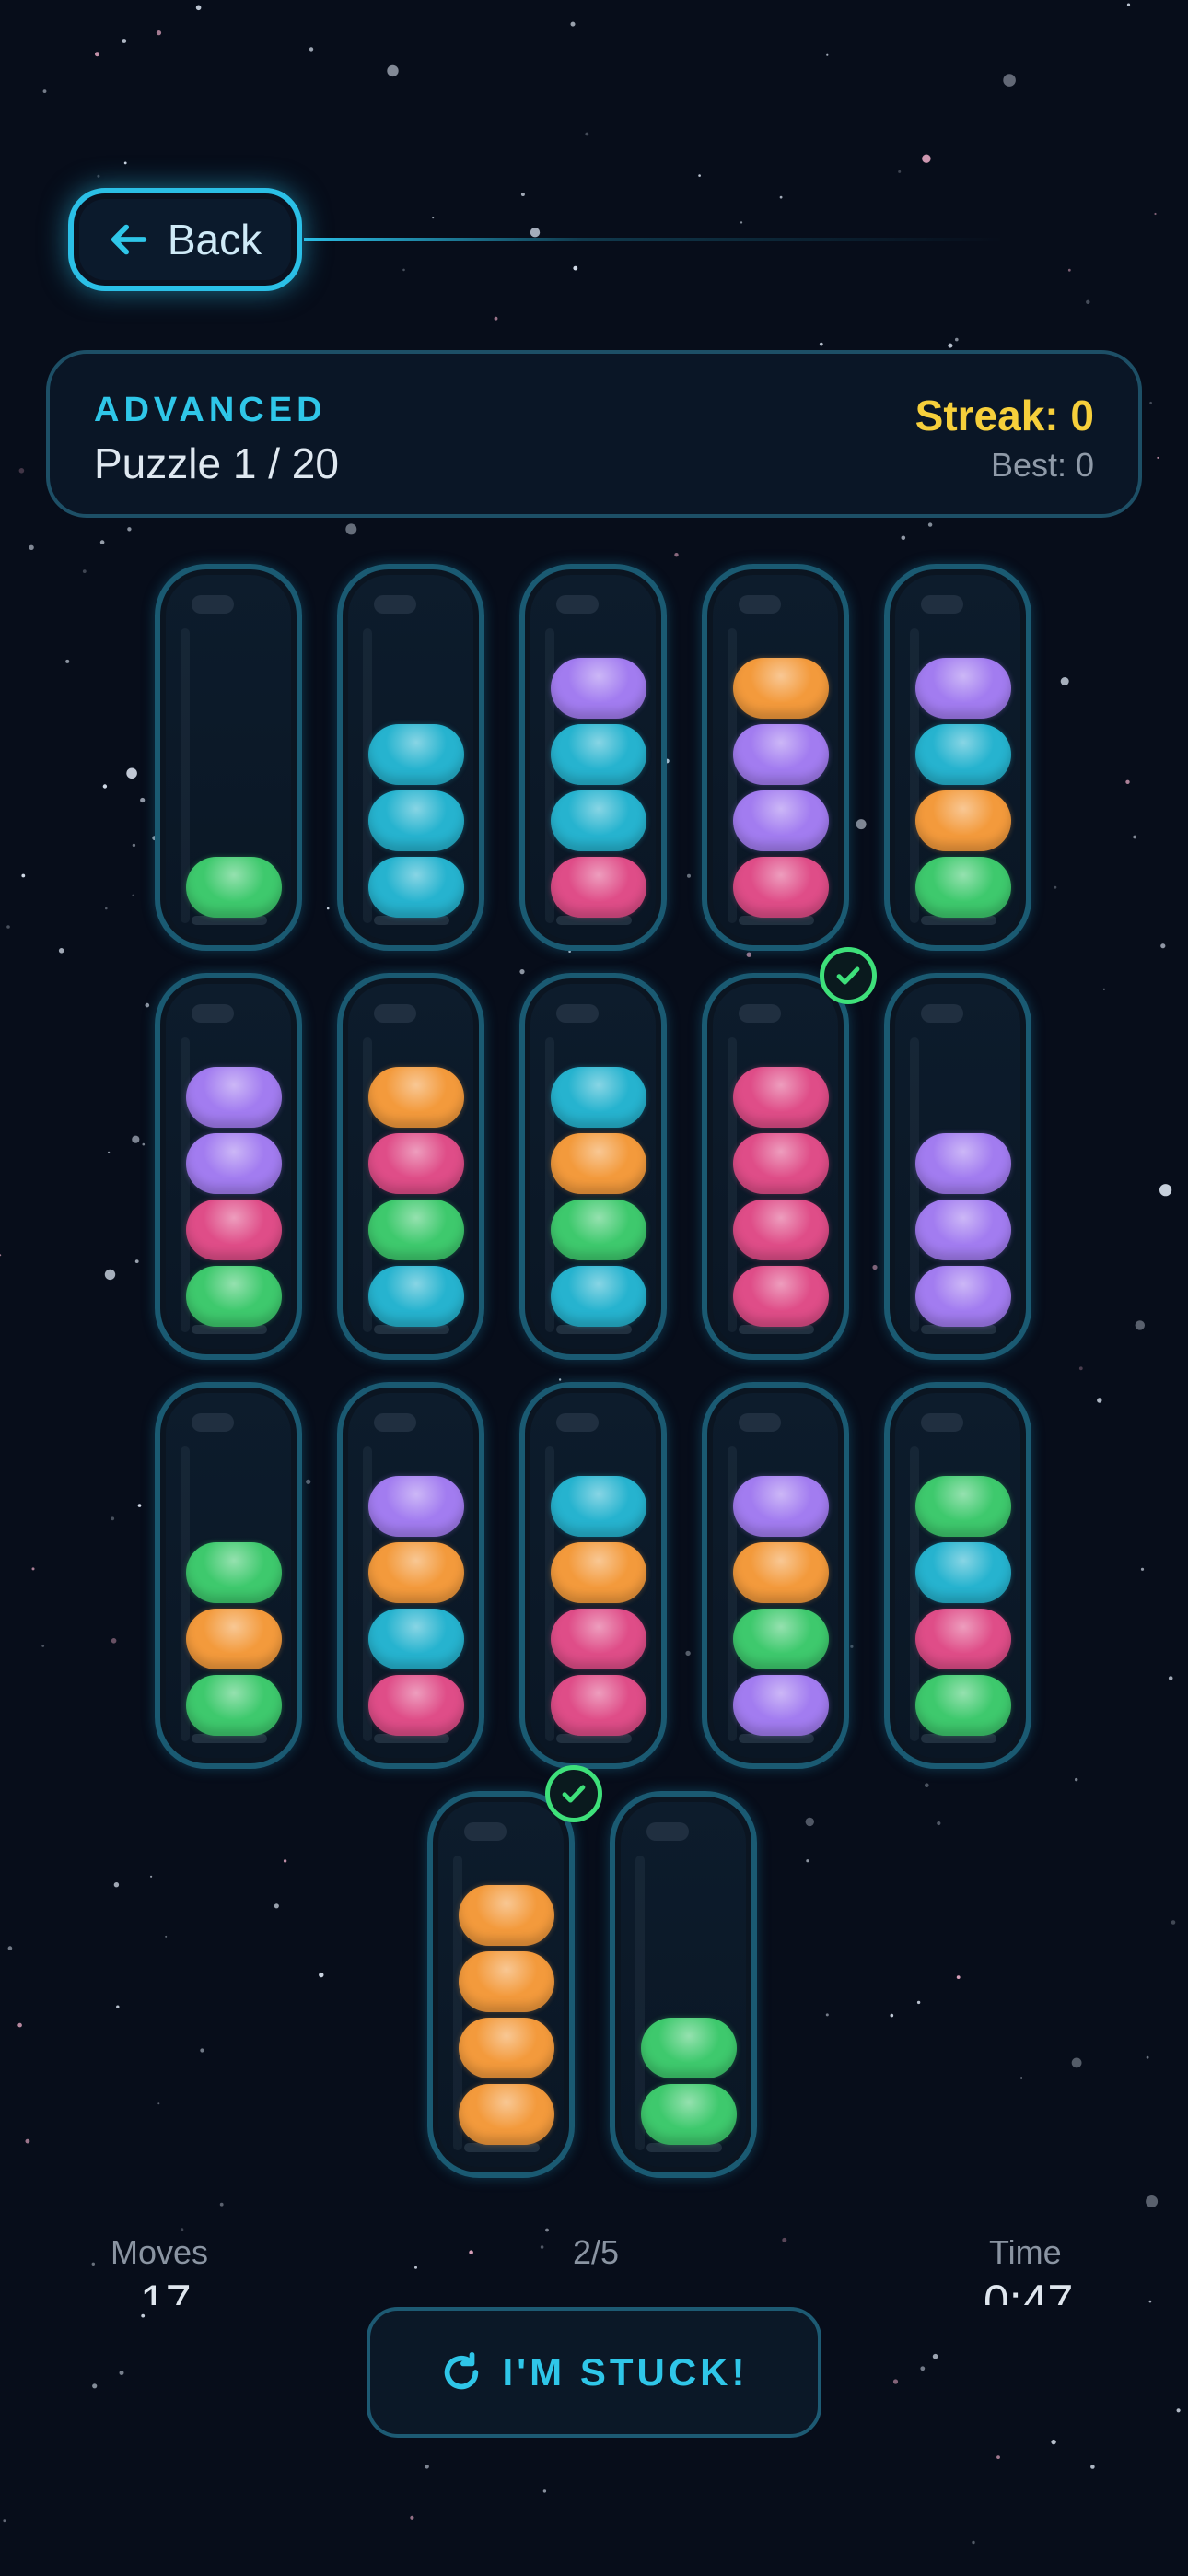 The height and width of the screenshot is (2576, 1188). Describe the element at coordinates (210, 410) in the screenshot. I see `difficulty-label: ADVANCED` at that location.